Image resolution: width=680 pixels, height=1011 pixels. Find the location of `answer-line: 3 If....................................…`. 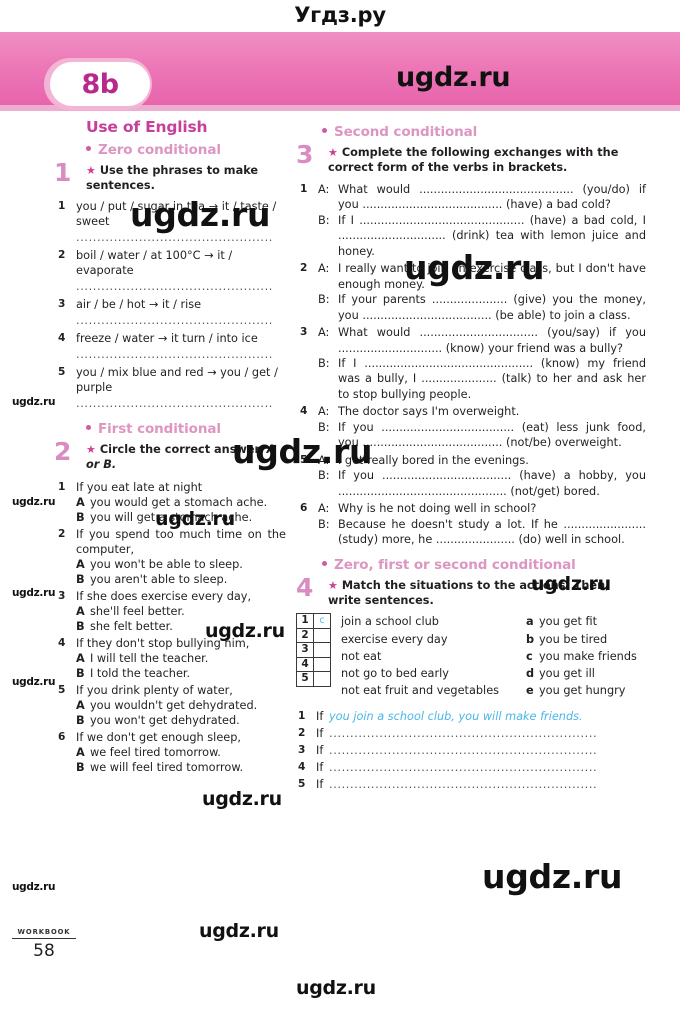

answer-line: 3 If....................................… is located at coordinates (471, 750).